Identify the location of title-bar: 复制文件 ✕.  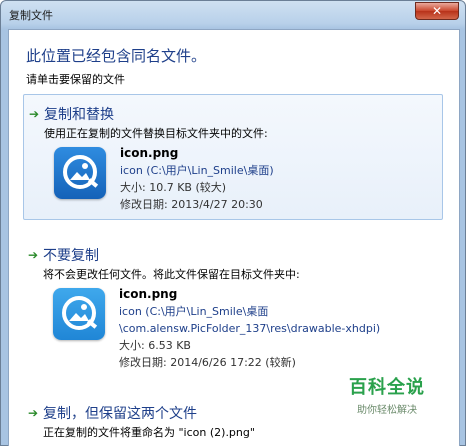
(233, 14).